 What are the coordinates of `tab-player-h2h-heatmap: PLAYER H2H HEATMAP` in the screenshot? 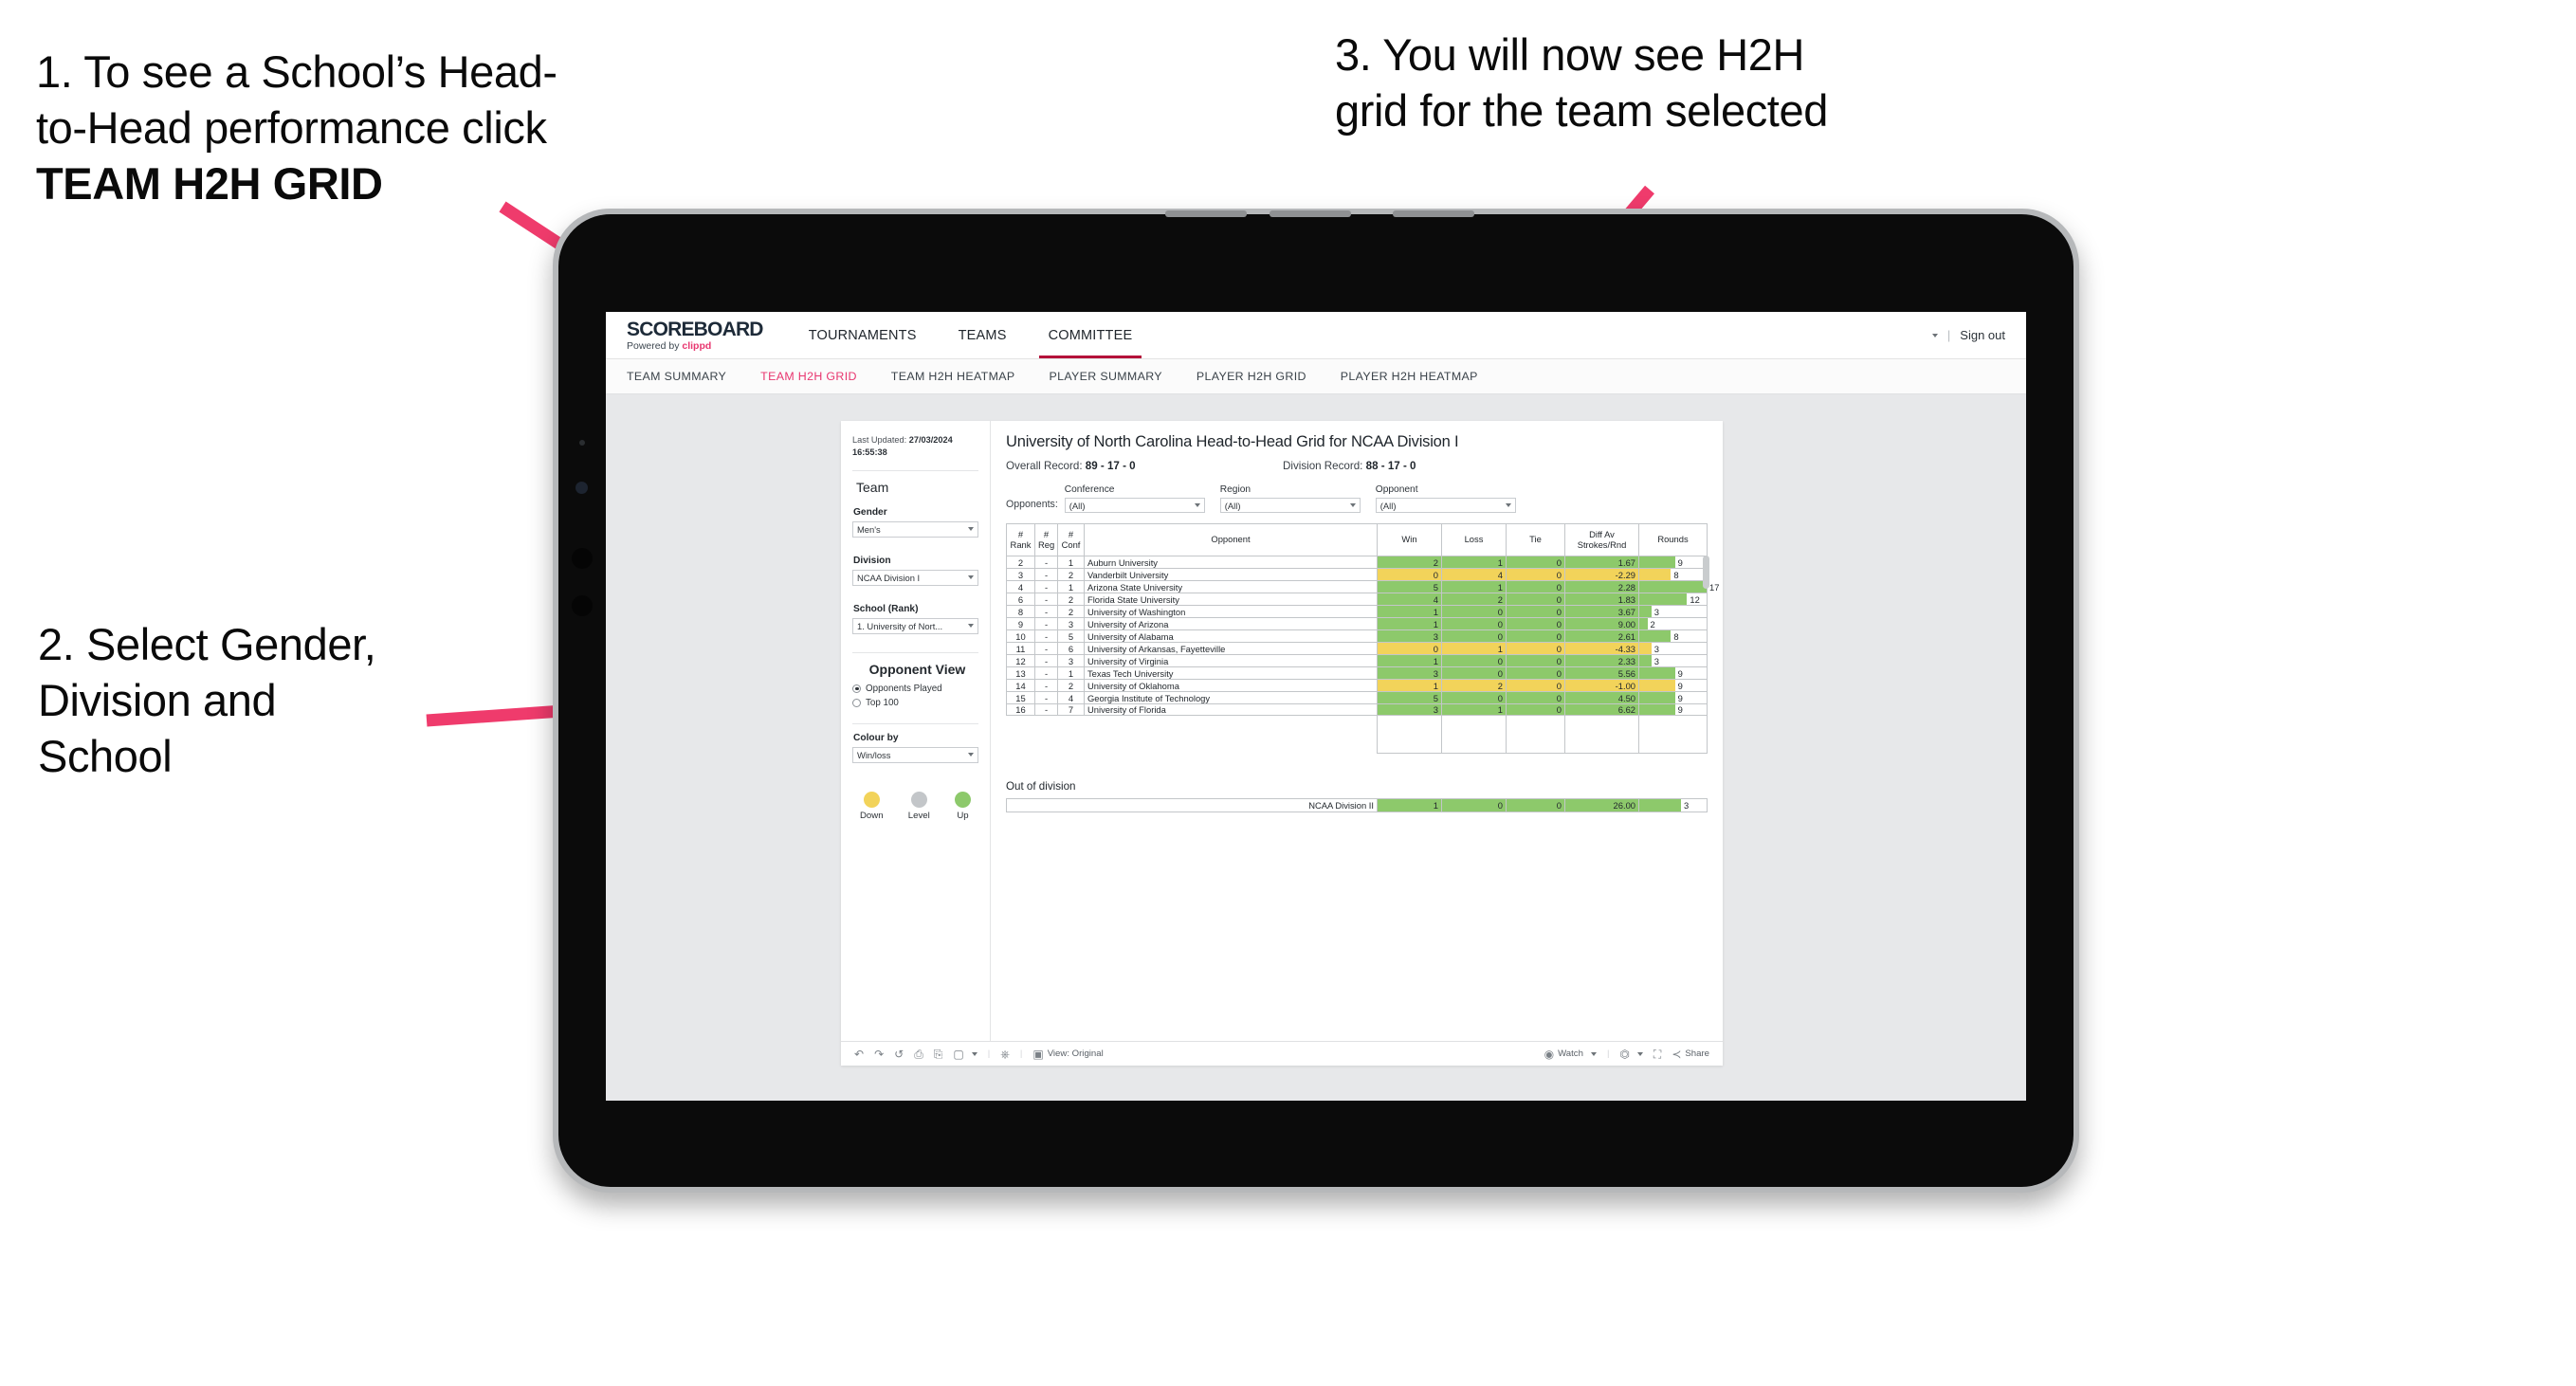 It's located at (1409, 376).